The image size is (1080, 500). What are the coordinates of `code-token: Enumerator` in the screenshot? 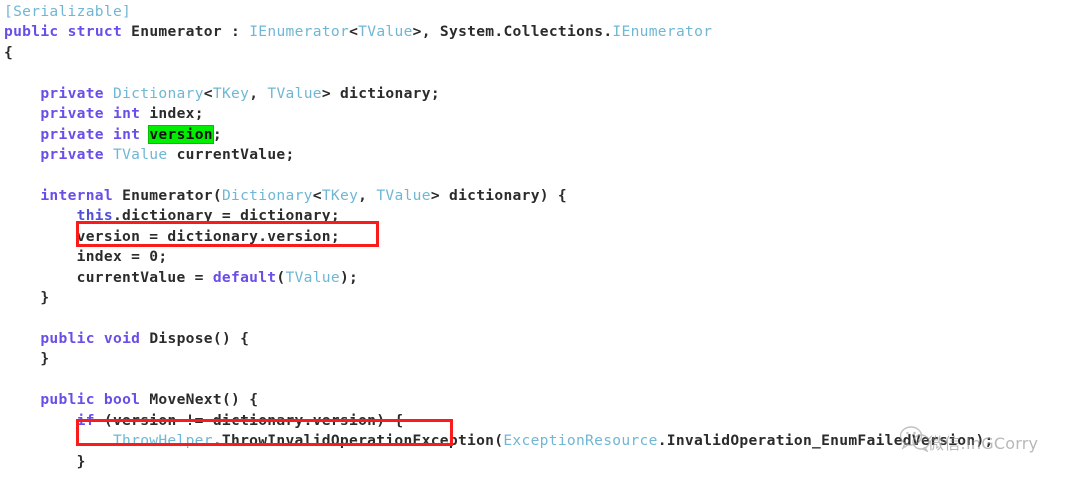 It's located at (176, 32).